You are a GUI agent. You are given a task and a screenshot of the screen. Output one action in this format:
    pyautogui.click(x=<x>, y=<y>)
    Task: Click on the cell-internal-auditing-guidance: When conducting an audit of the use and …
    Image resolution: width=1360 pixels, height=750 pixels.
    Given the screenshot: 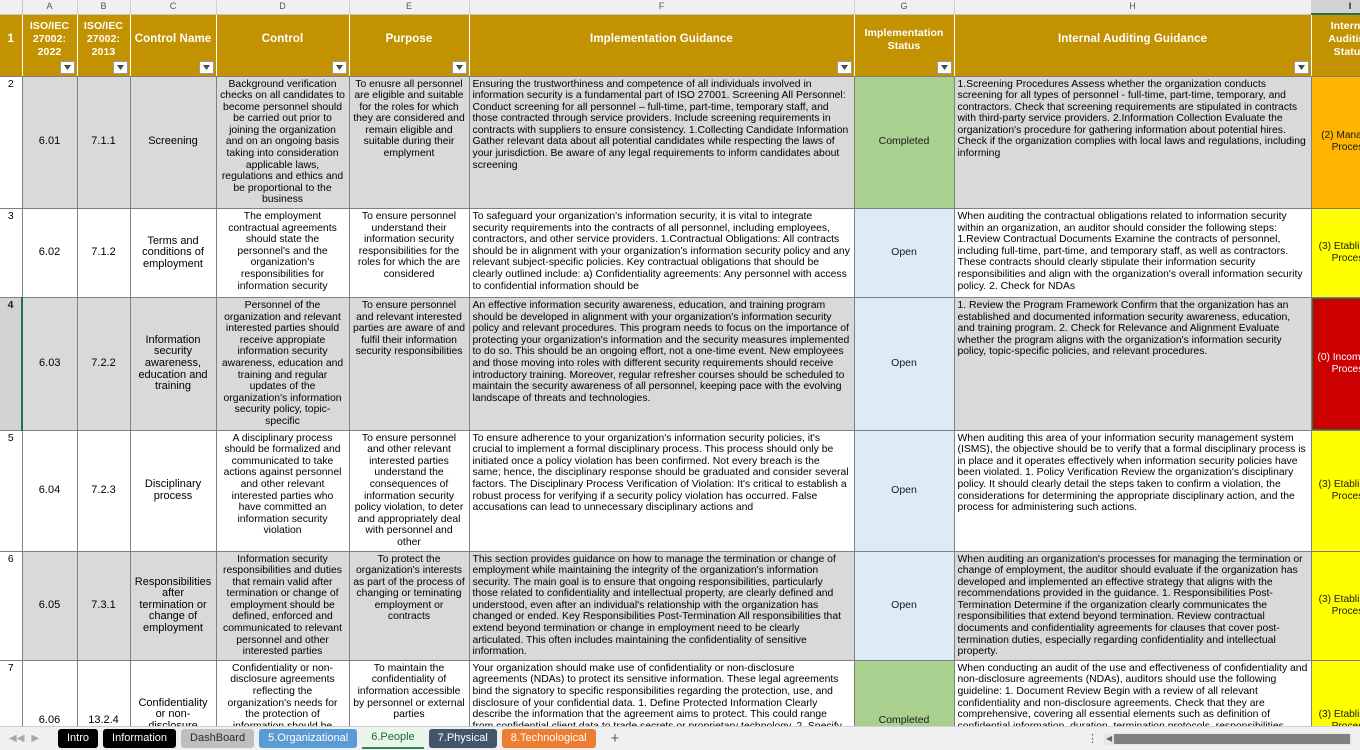 What is the action you would take?
    pyautogui.click(x=1133, y=693)
    